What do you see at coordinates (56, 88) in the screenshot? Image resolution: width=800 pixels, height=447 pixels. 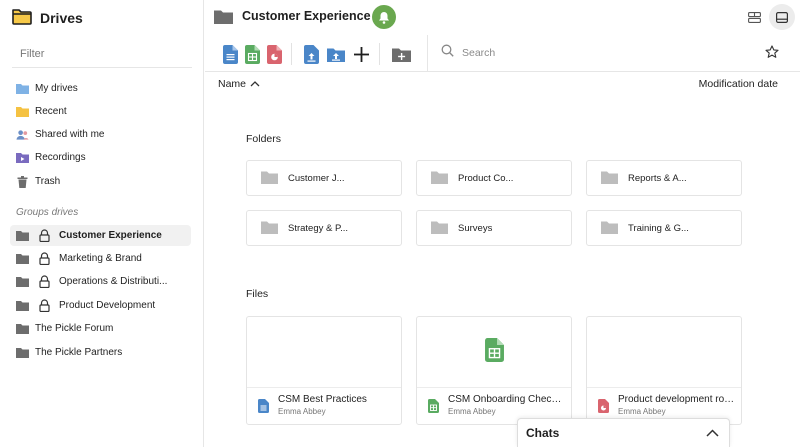 I see `sidebar-item-label: My drives` at bounding box center [56, 88].